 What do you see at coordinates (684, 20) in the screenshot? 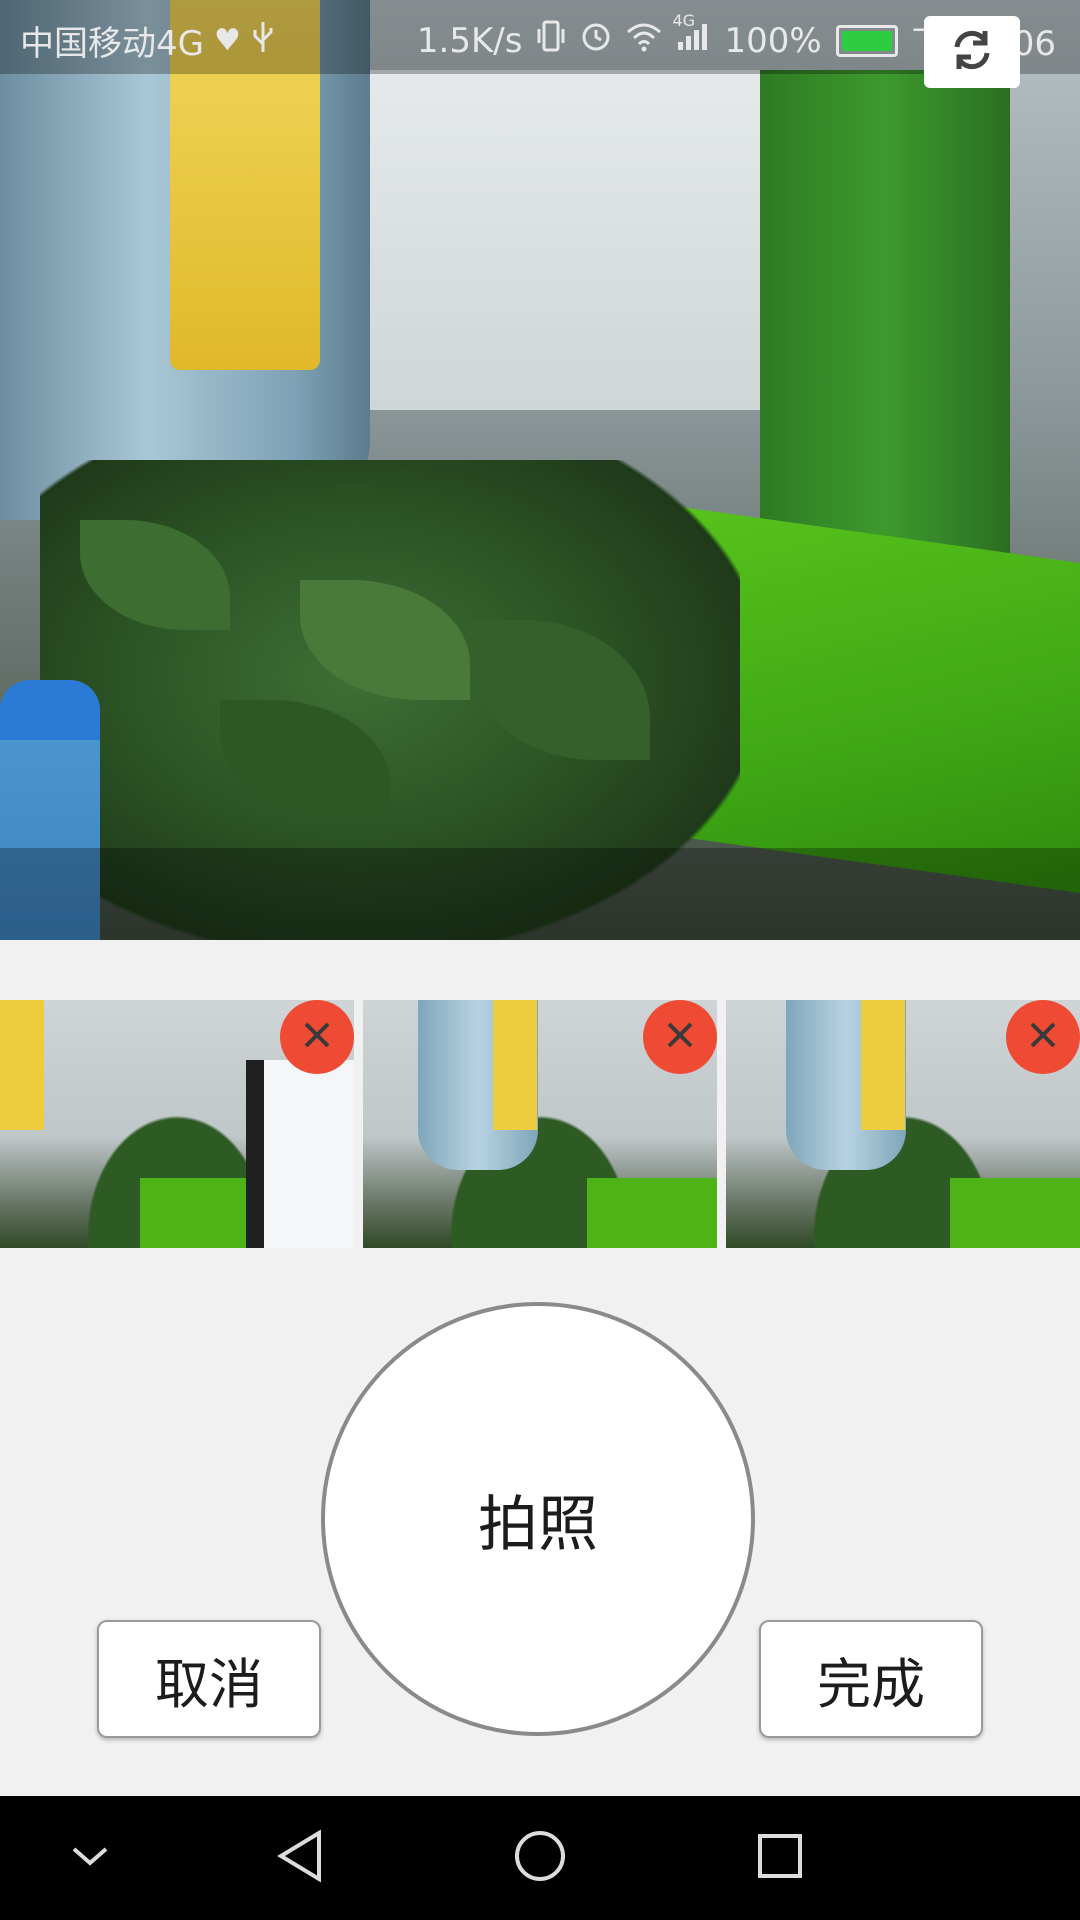
I see `network-badge: 4G` at bounding box center [684, 20].